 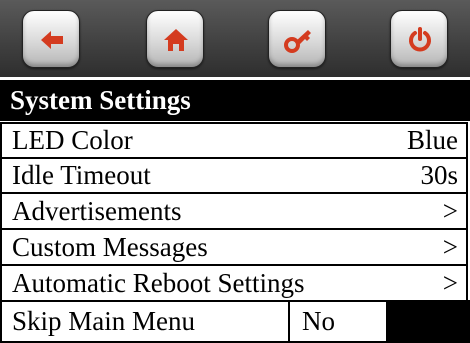 What do you see at coordinates (72, 140) in the screenshot?
I see `setting-label: LED Color` at bounding box center [72, 140].